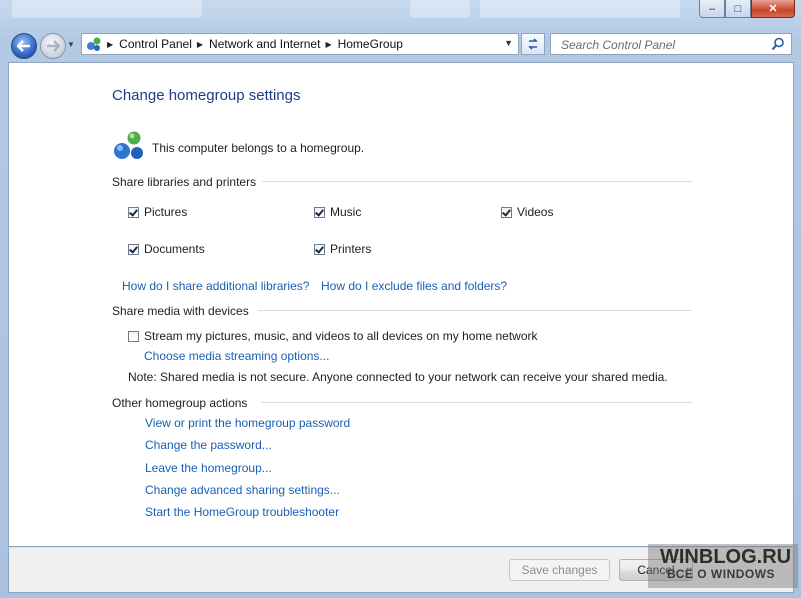 This screenshot has width=801, height=598. Describe the element at coordinates (174, 249) in the screenshot. I see `documents-label: Documents` at that location.